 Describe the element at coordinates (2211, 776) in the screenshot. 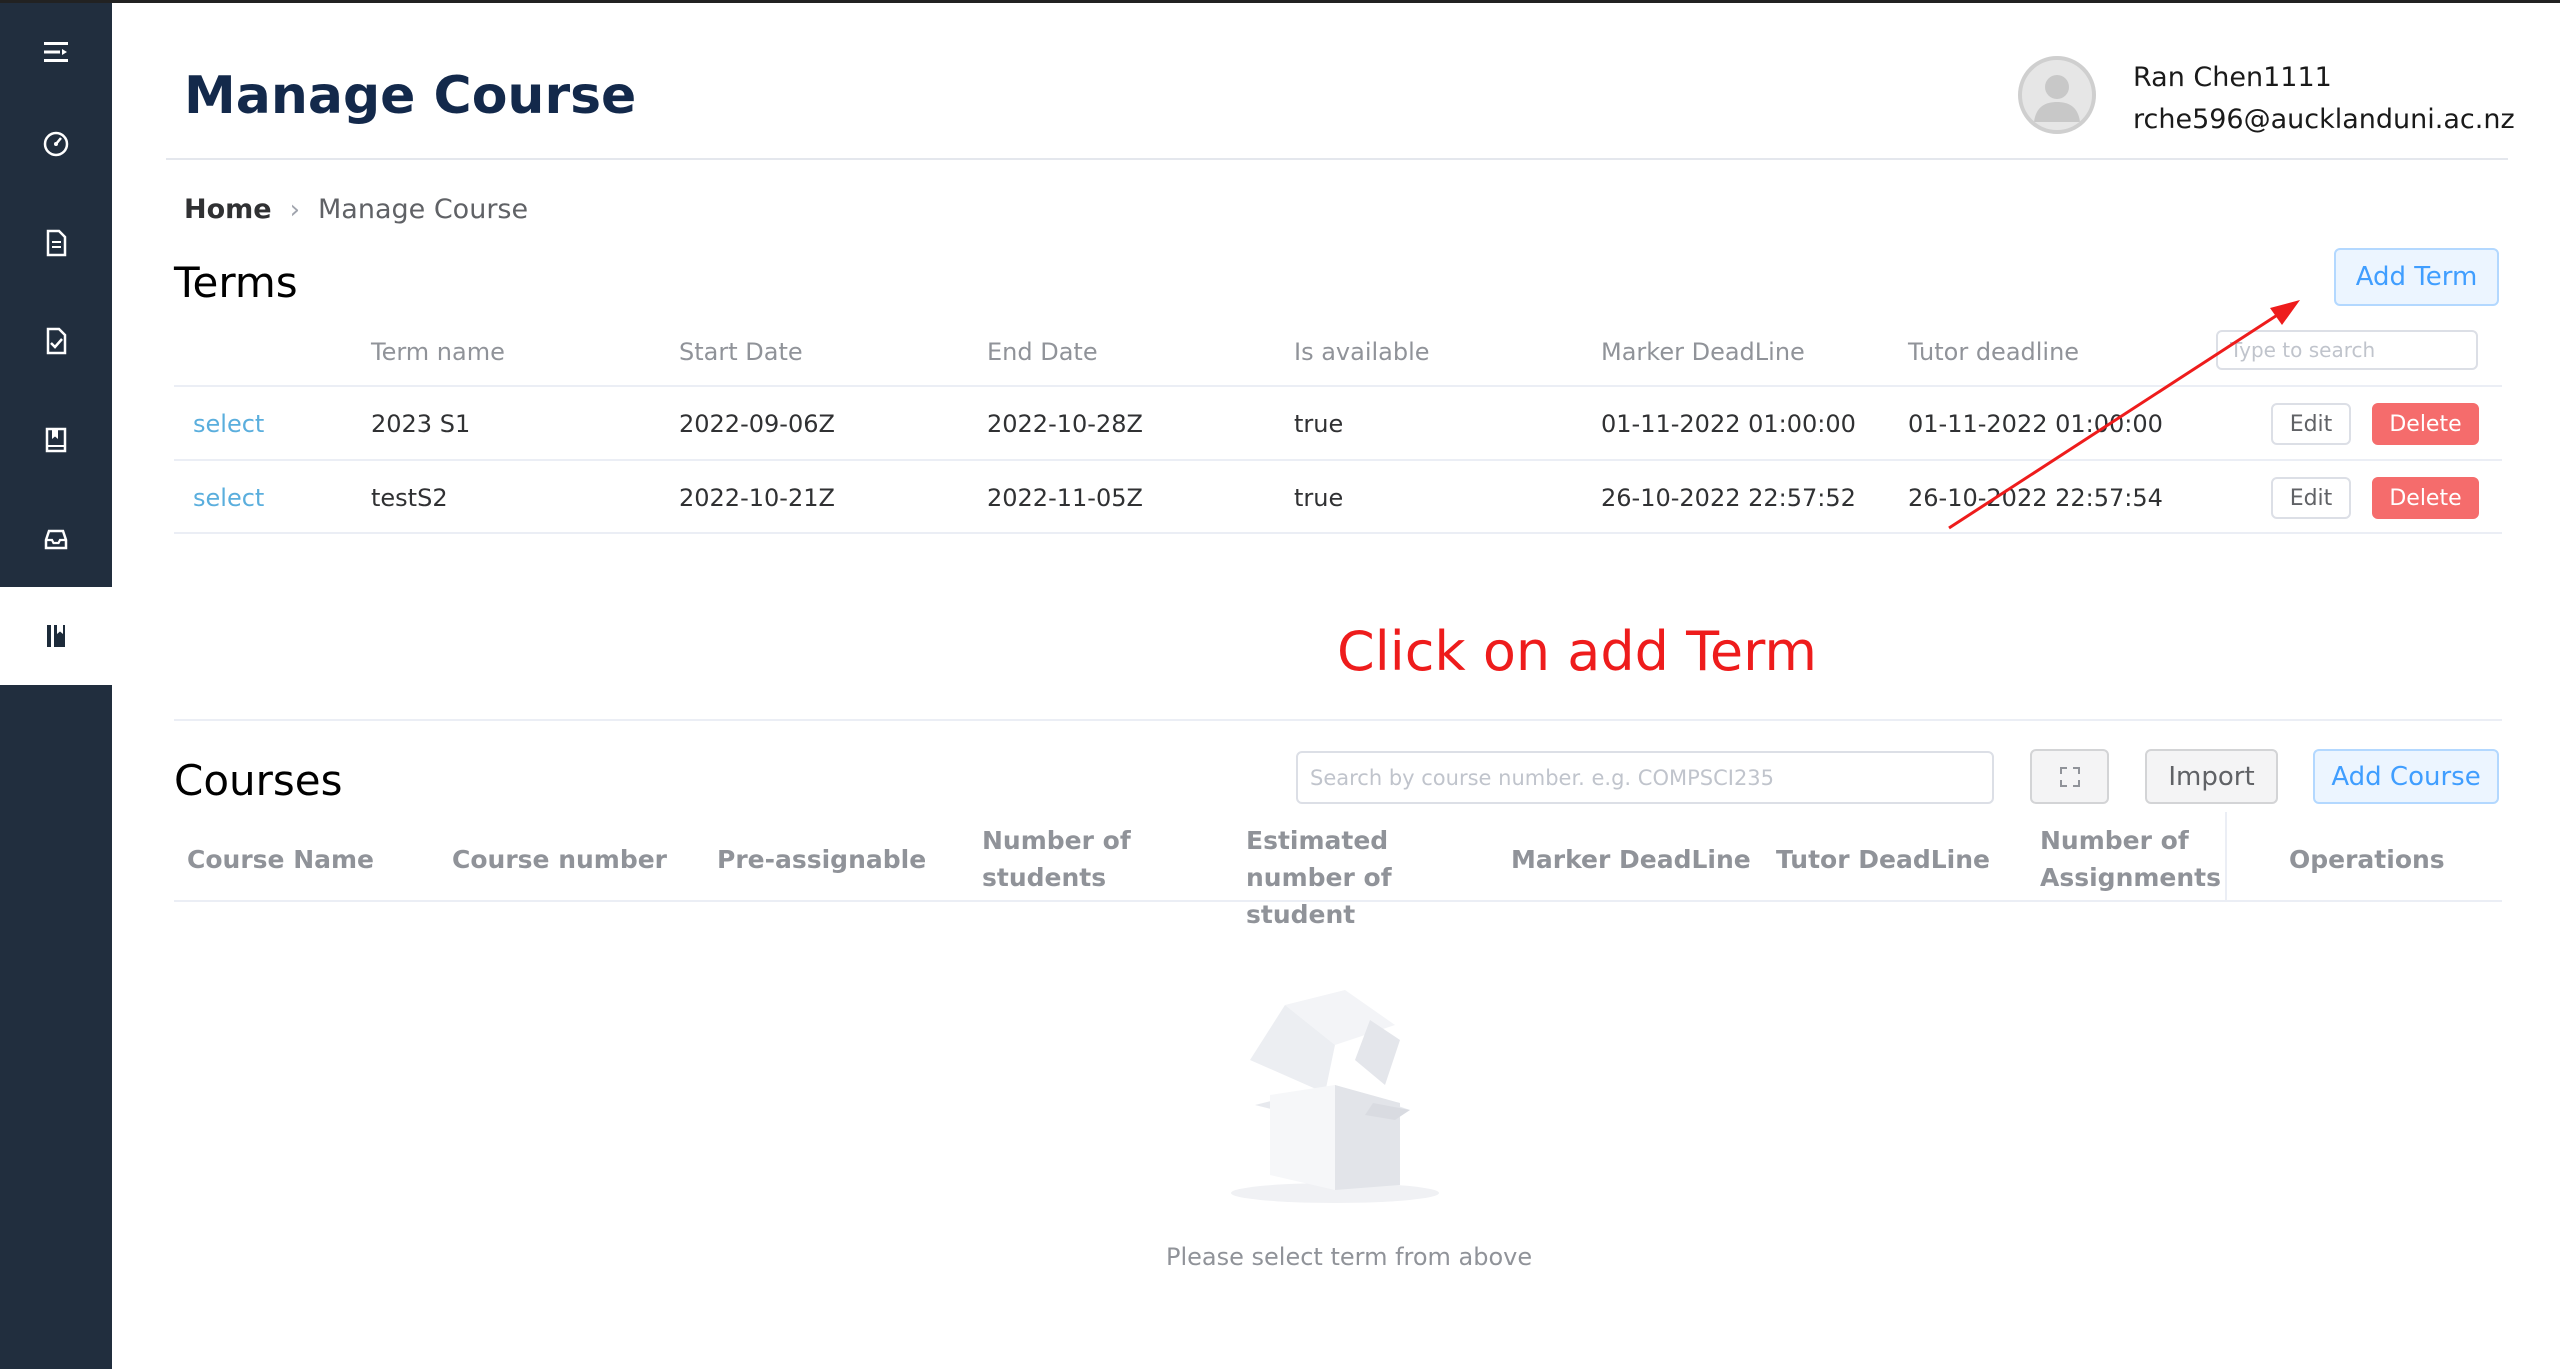

I see `import-button: Import` at that location.